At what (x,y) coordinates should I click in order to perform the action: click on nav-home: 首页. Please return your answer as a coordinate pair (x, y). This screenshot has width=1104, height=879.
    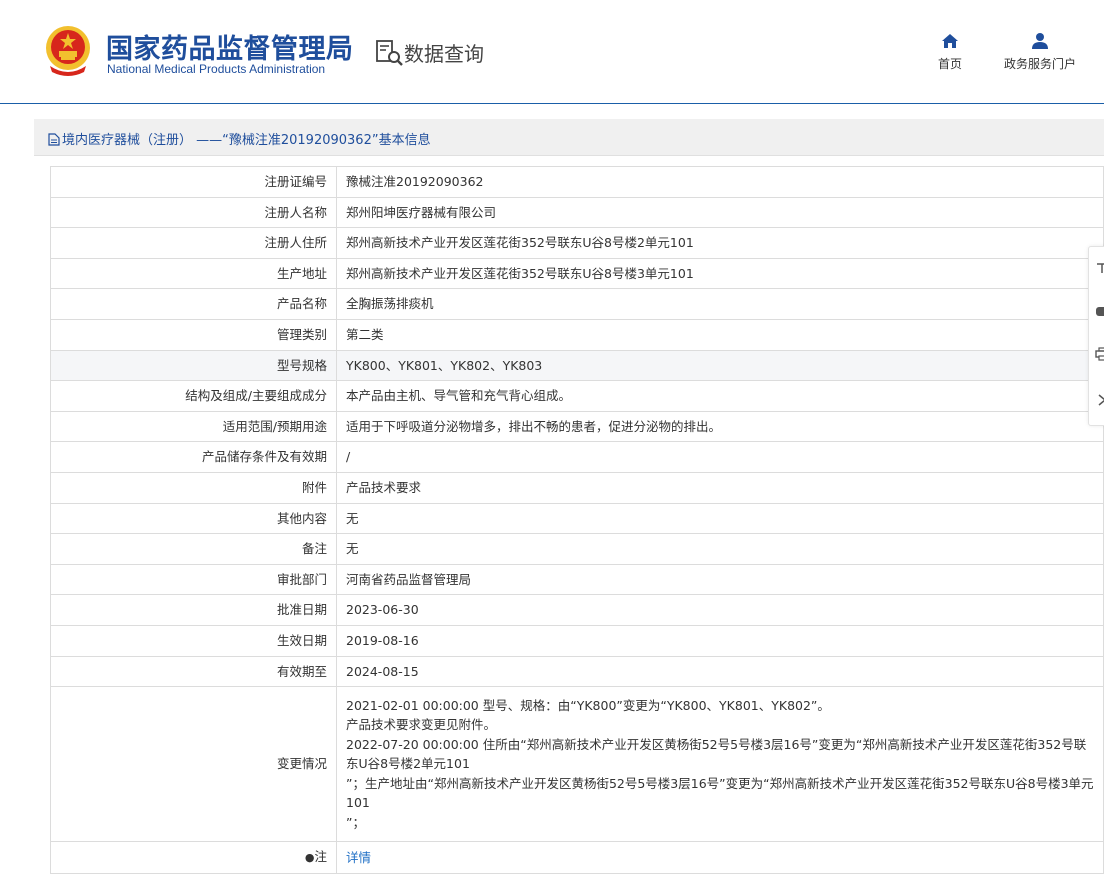
    Looking at the image, I should click on (950, 52).